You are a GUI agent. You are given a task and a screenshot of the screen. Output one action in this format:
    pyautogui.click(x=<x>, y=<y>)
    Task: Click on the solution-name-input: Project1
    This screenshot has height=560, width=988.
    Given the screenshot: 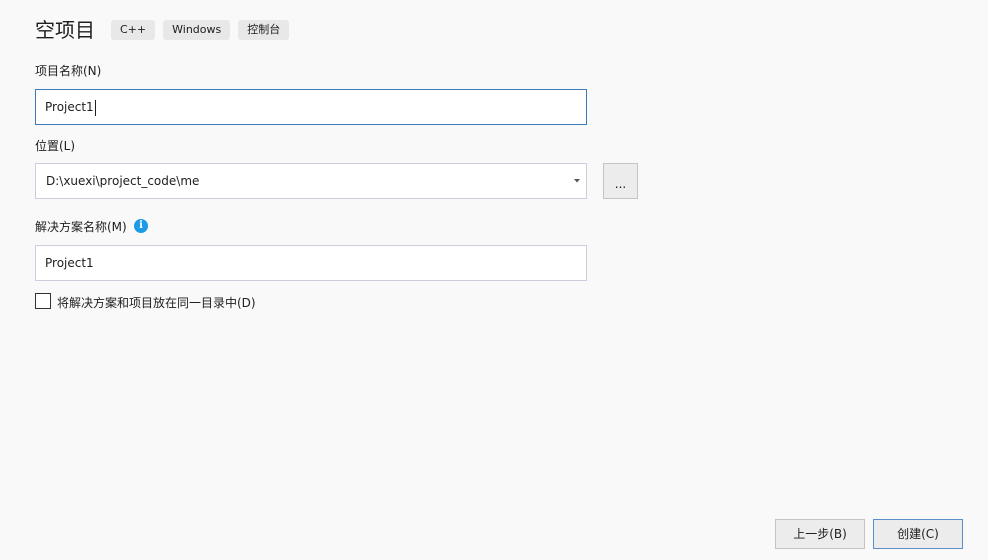 What is the action you would take?
    pyautogui.click(x=311, y=263)
    